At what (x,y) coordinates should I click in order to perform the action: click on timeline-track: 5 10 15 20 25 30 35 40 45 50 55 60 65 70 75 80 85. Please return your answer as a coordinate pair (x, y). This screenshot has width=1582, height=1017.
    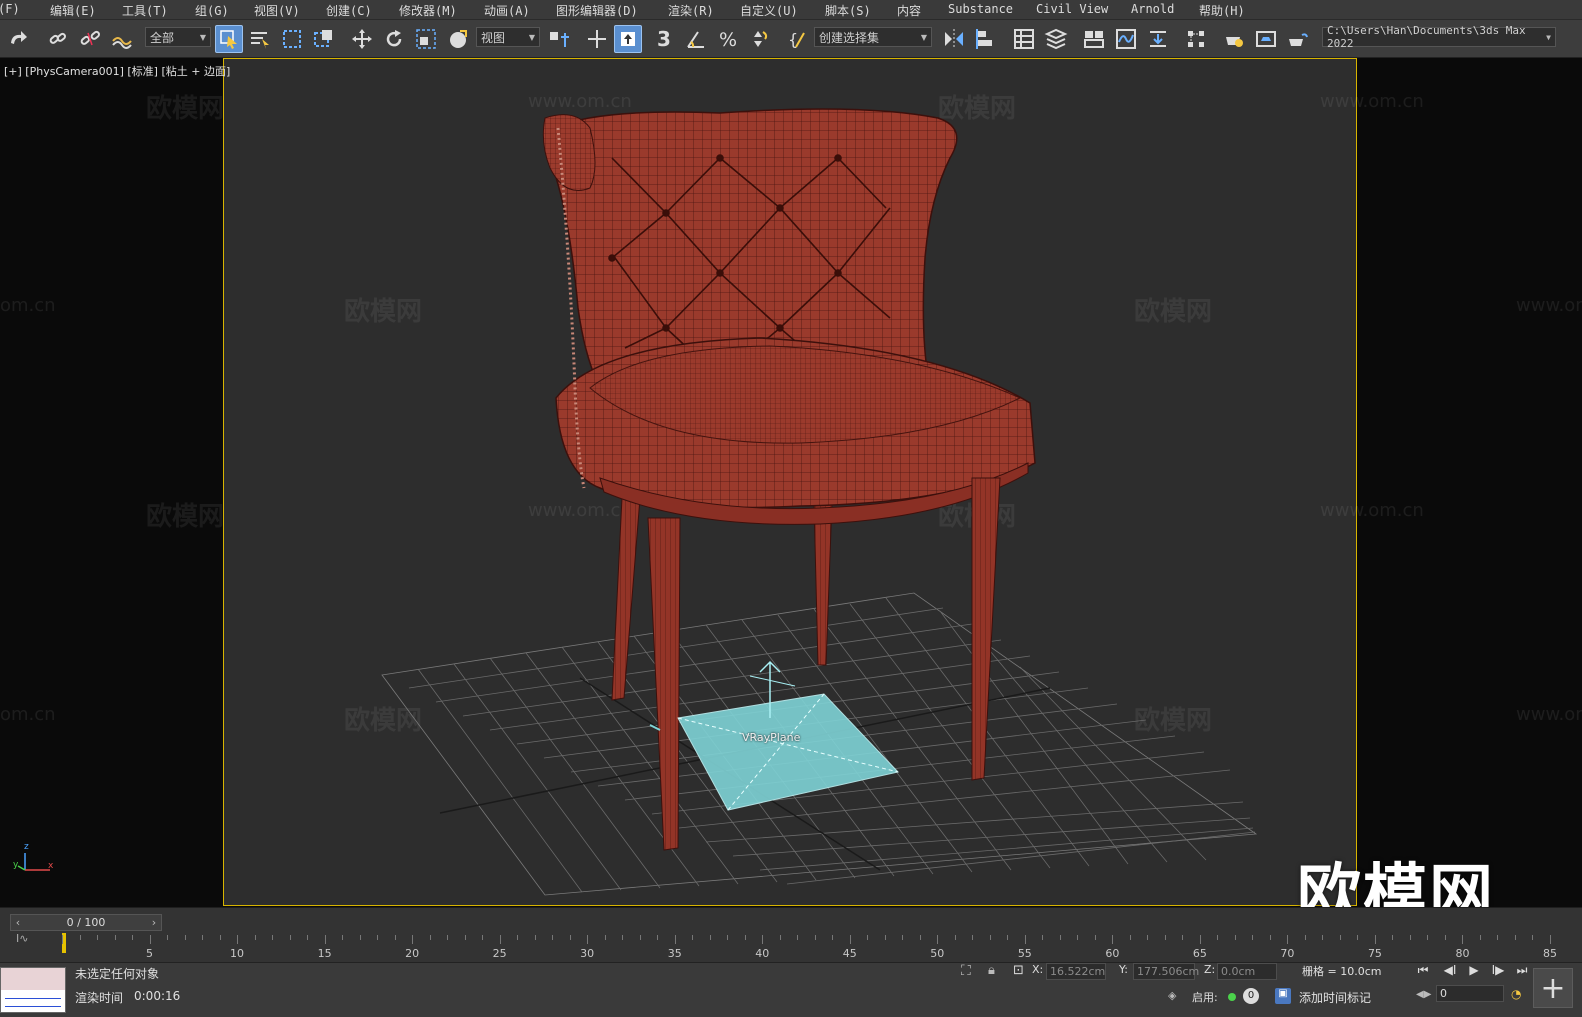
    Looking at the image, I should click on (816, 947).